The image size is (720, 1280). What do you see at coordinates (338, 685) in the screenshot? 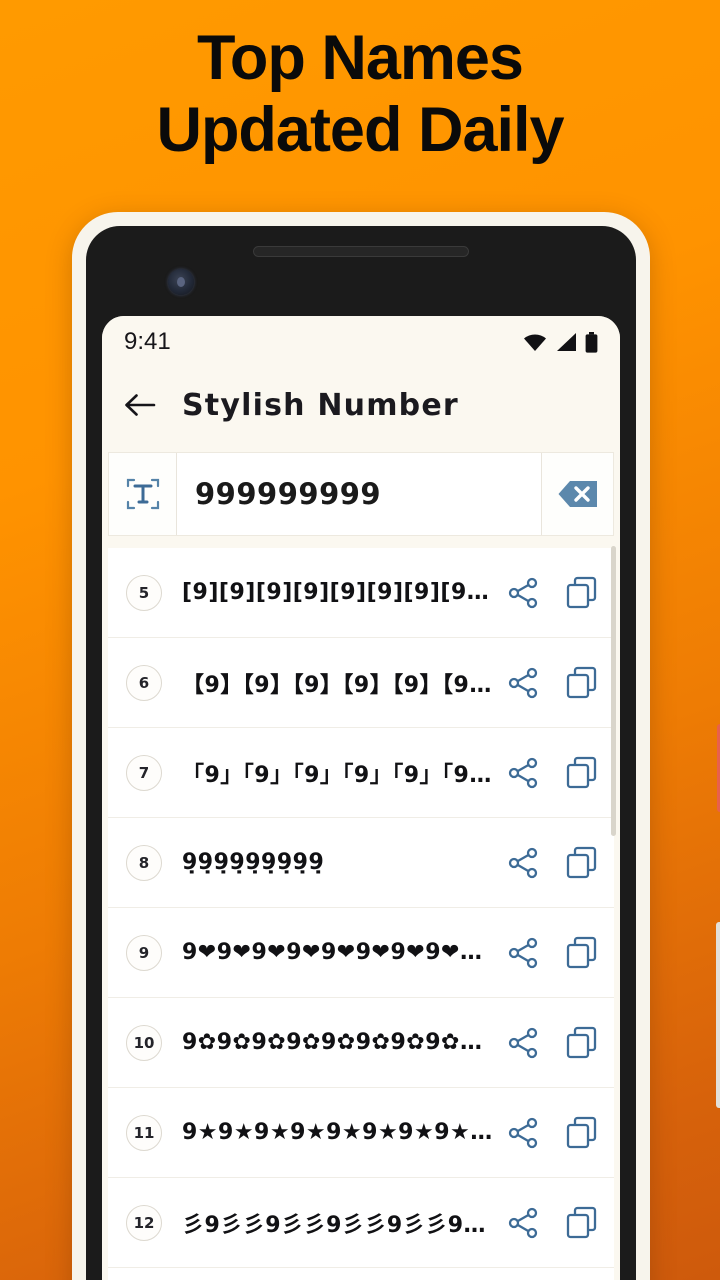
I see `row-styled-text: 【9】【9】【9】【9】【9】【9】【9】【..` at bounding box center [338, 685].